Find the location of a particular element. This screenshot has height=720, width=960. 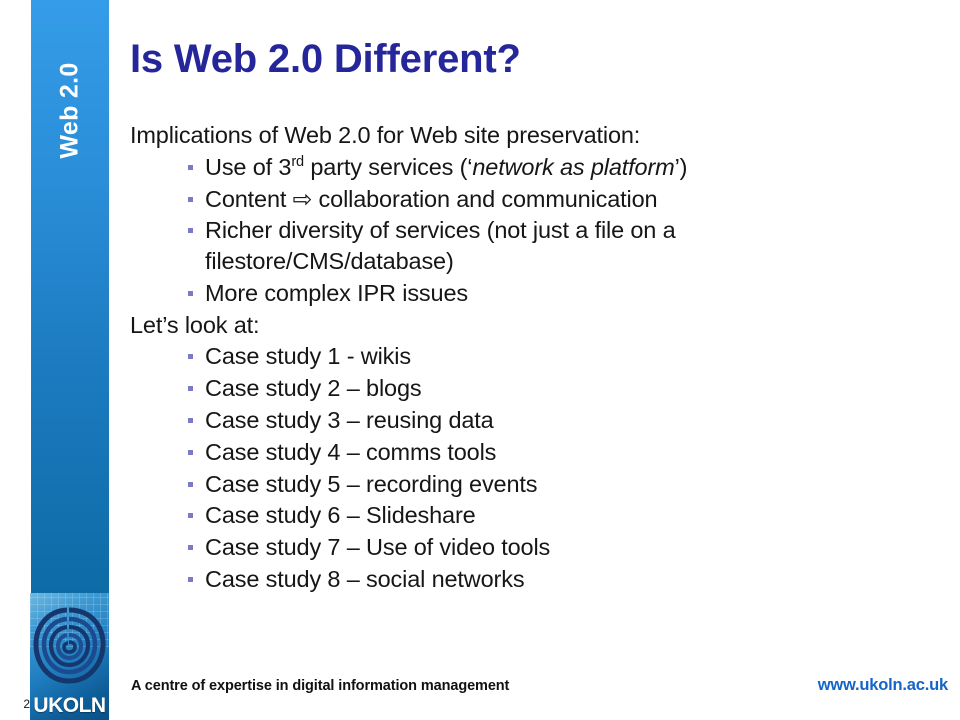

ukoln-logo: UKOLN is located at coordinates (69, 656).